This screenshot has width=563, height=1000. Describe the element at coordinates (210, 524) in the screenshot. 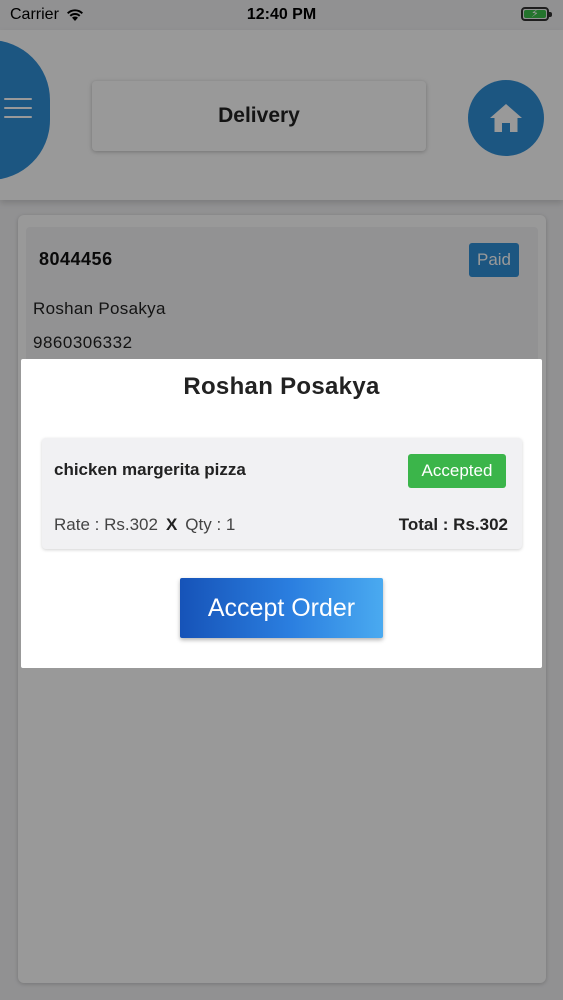

I see `item-qty: Qty : 1` at that location.